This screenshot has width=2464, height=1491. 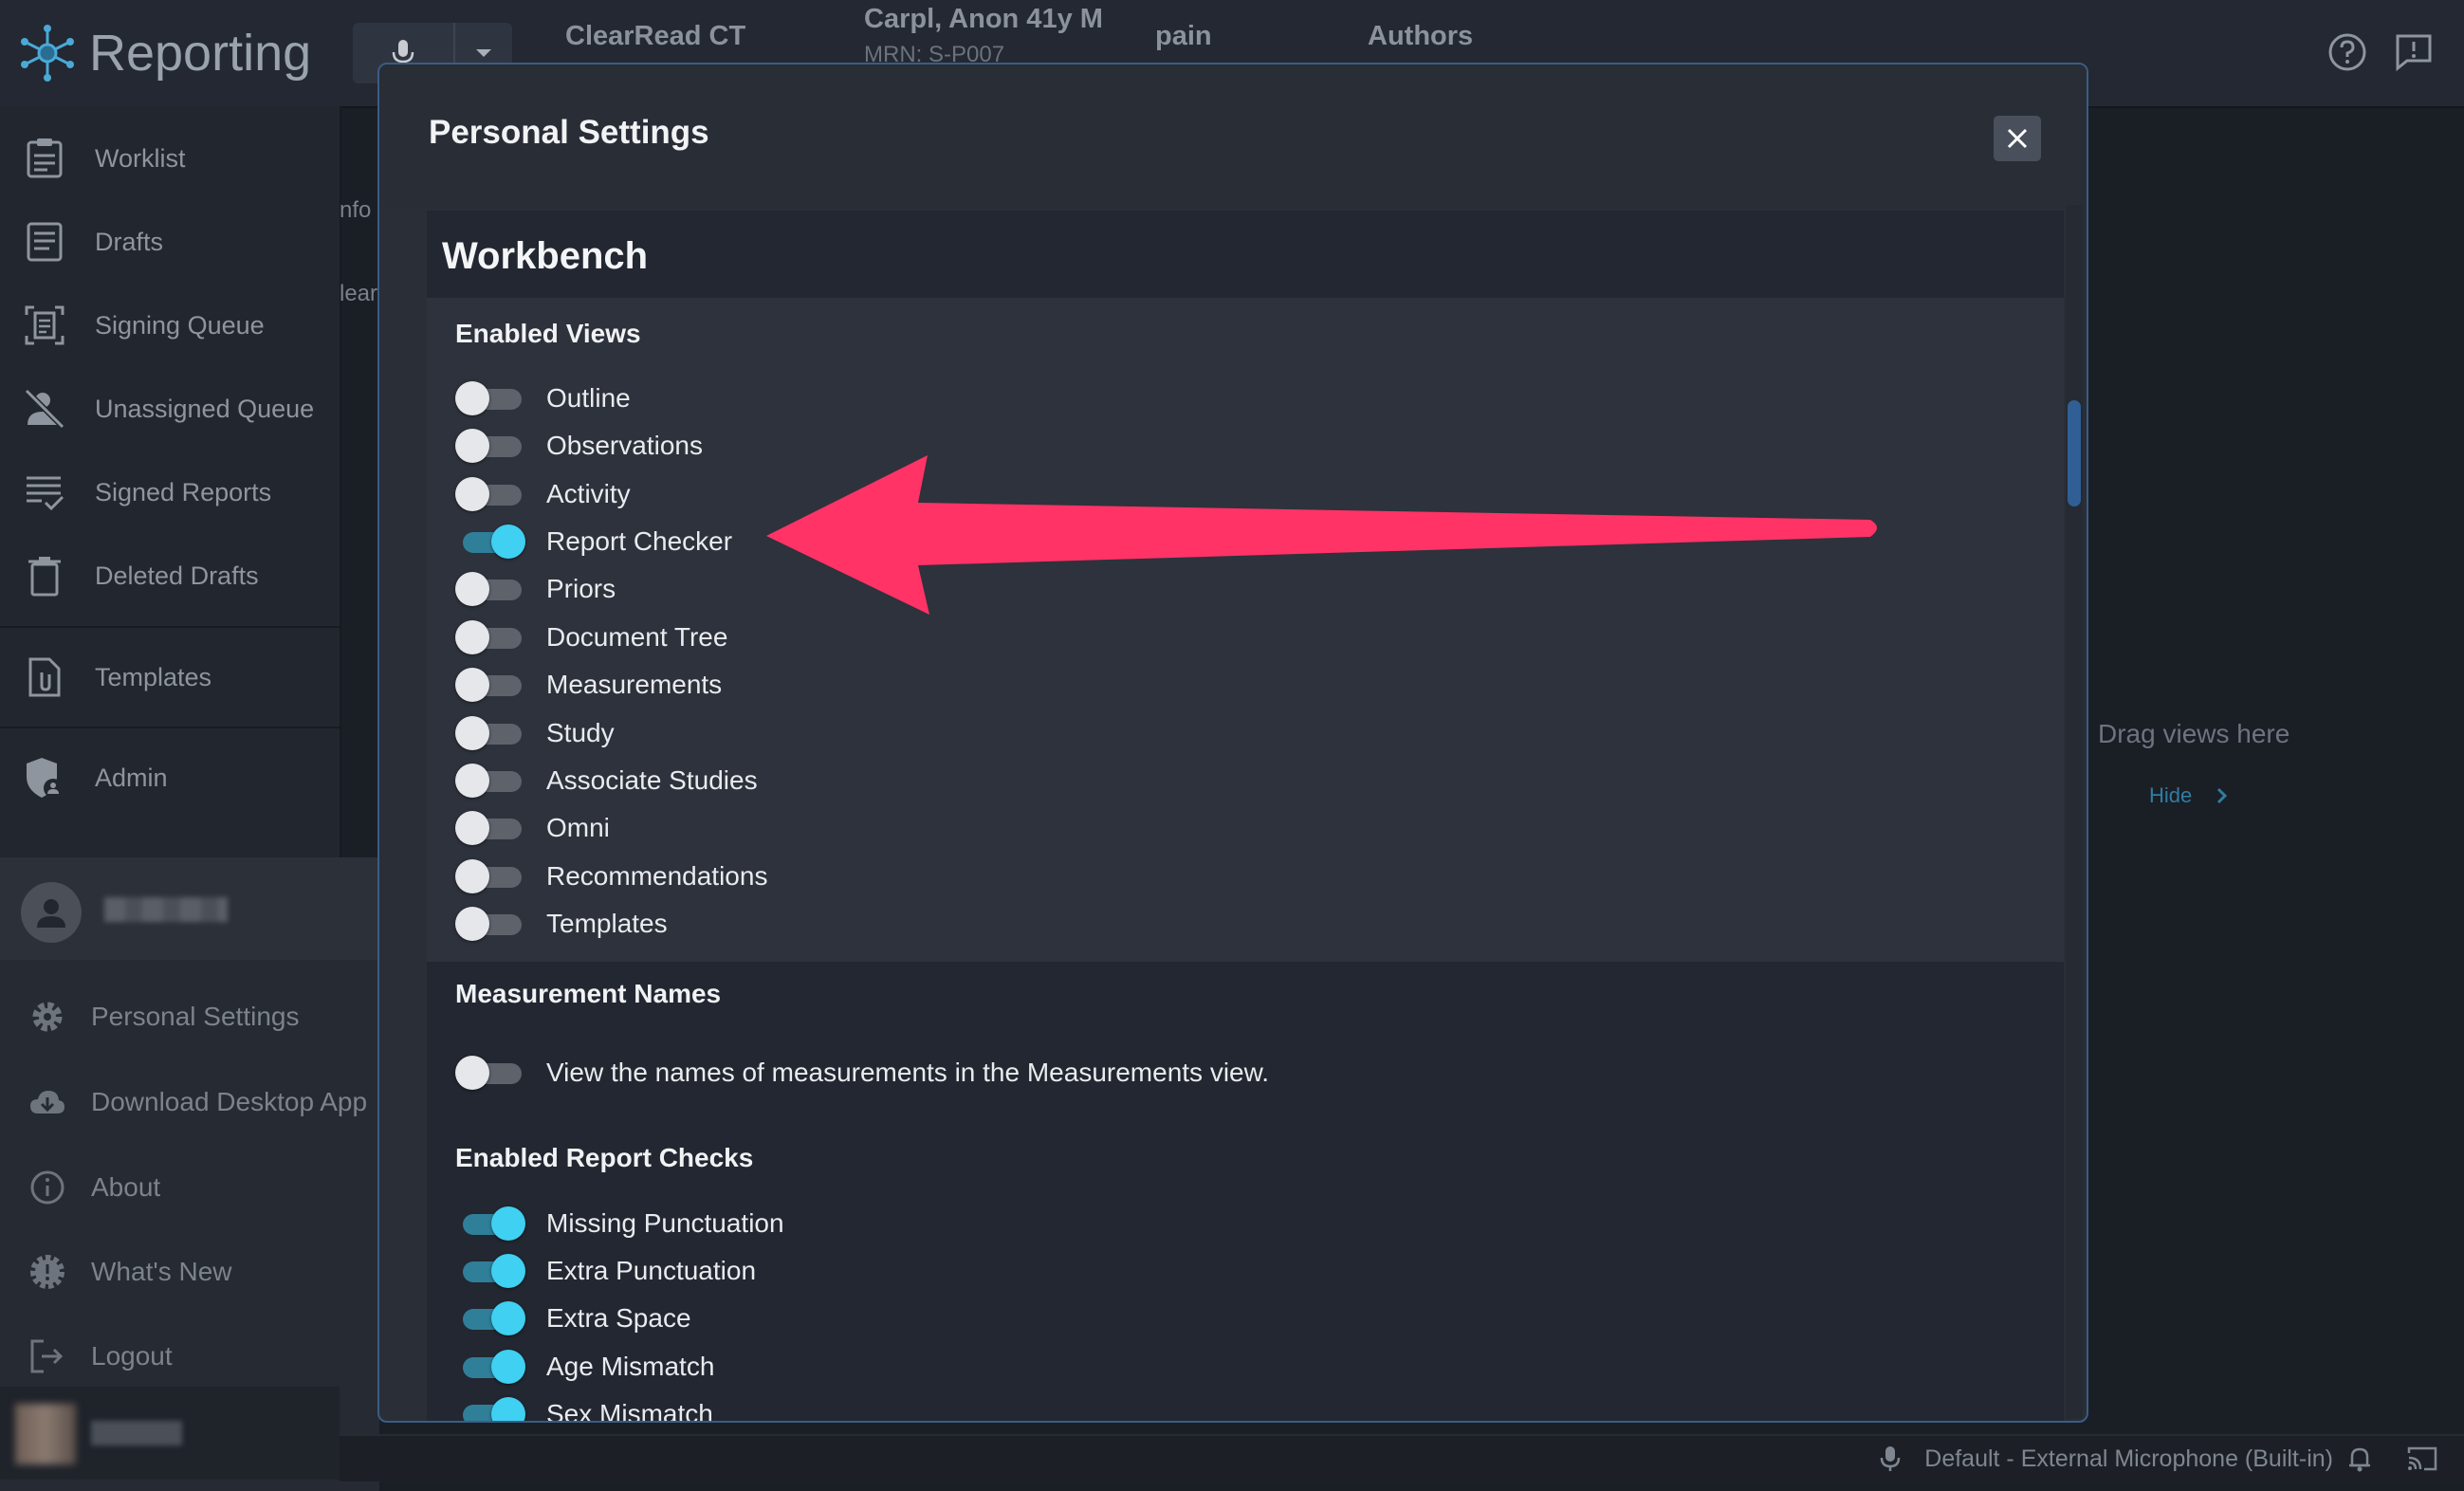 What do you see at coordinates (131, 777) in the screenshot?
I see `sidebar-item-label: Admin` at bounding box center [131, 777].